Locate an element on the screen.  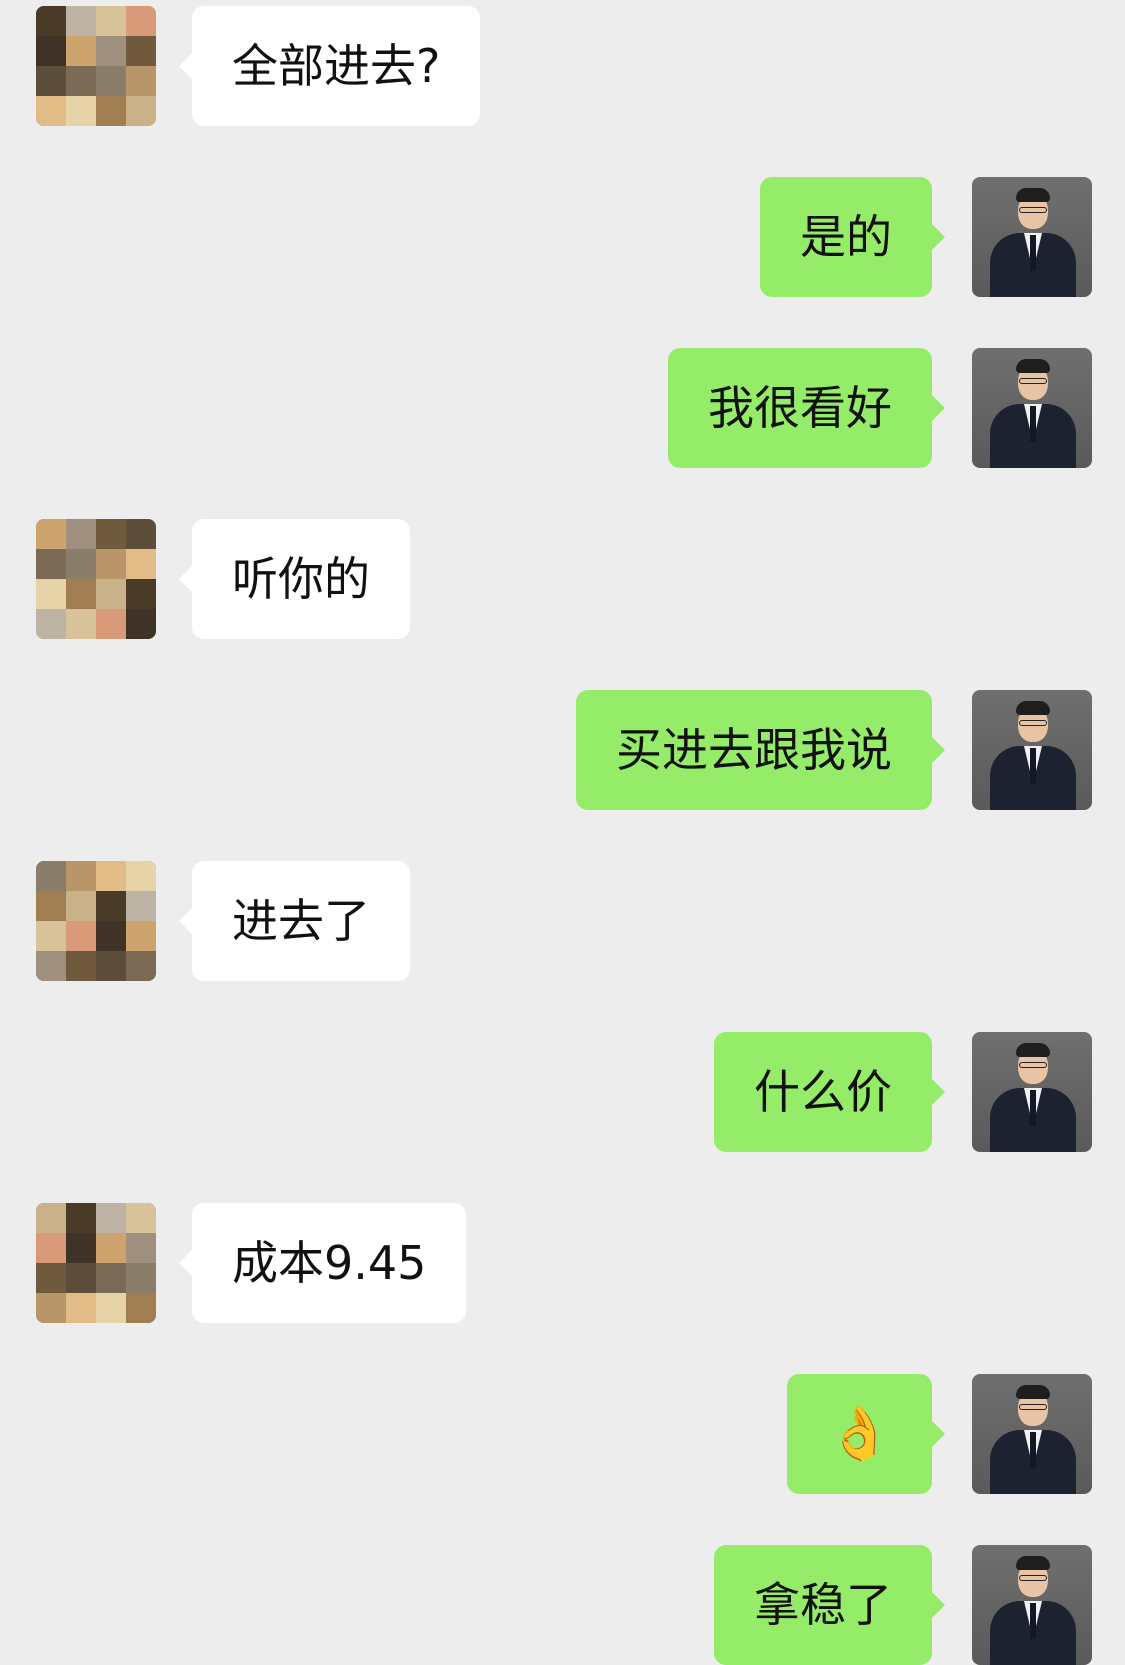
message-bubble-incoming: 进去了 is located at coordinates (294, 921).